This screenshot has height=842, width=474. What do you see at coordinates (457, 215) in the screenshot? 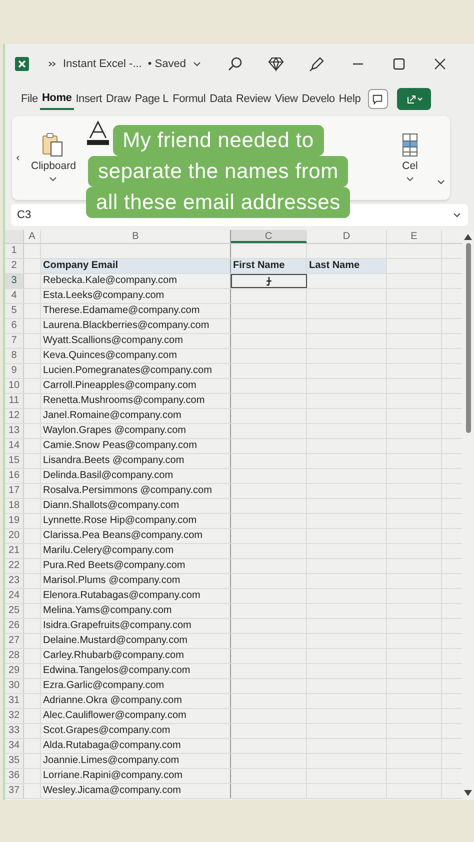
I see `expand-formula-icon` at bounding box center [457, 215].